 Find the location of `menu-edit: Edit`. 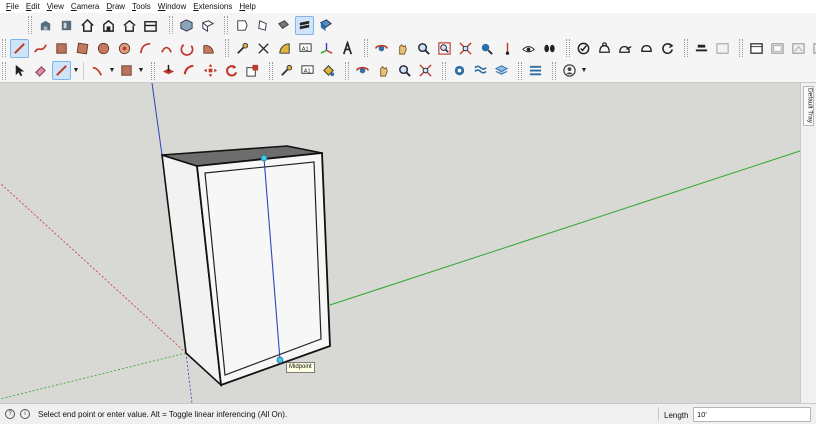

menu-edit: Edit is located at coordinates (34, 7).